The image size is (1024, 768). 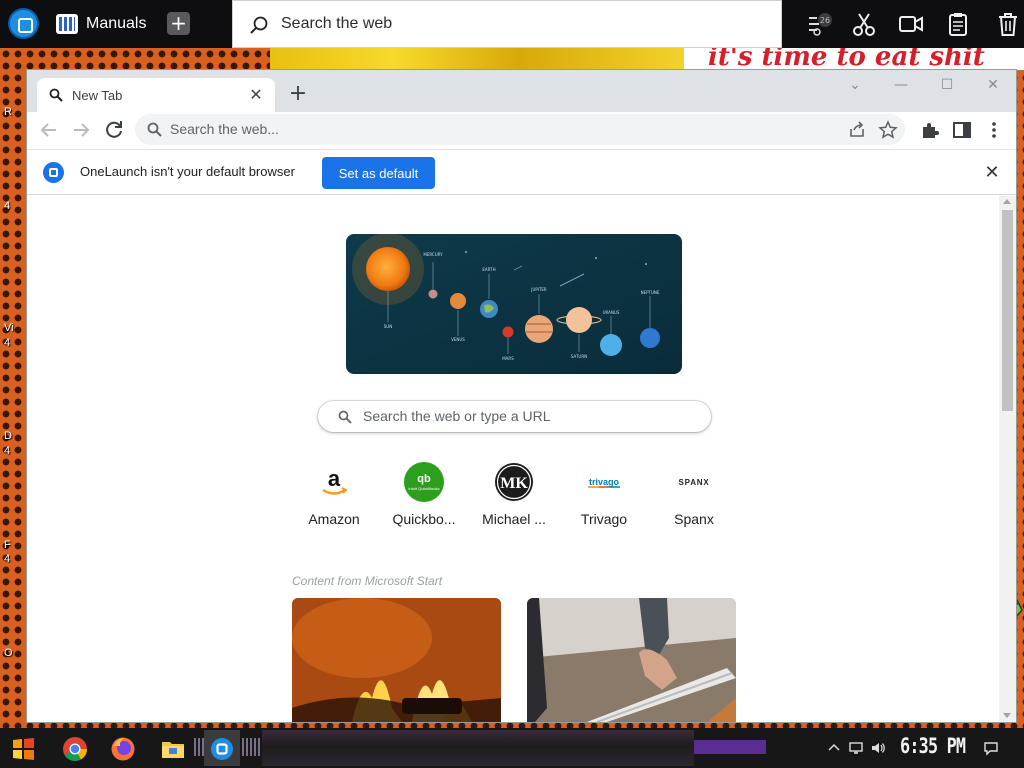 I want to click on desktop-icon-label: Vi, so click(x=9, y=328).